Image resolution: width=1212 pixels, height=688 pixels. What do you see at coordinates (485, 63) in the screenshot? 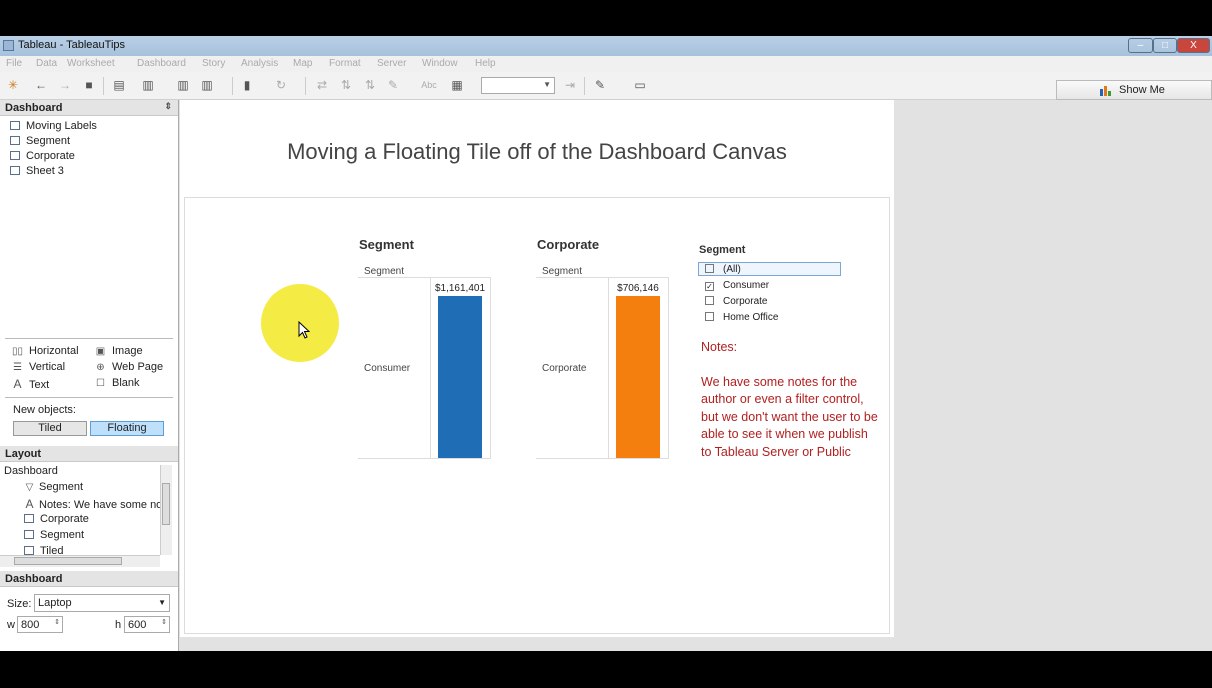
I see `menu-help: Help` at bounding box center [485, 63].